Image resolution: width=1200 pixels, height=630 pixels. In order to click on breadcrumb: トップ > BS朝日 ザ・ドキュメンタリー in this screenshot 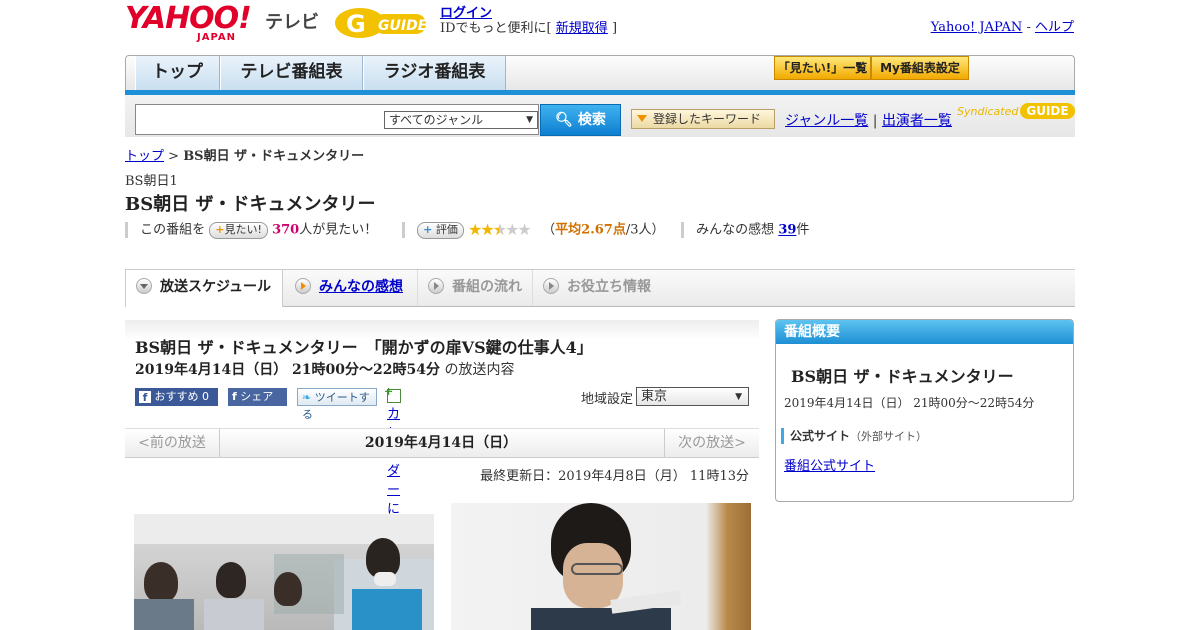, I will do `click(244, 154)`.